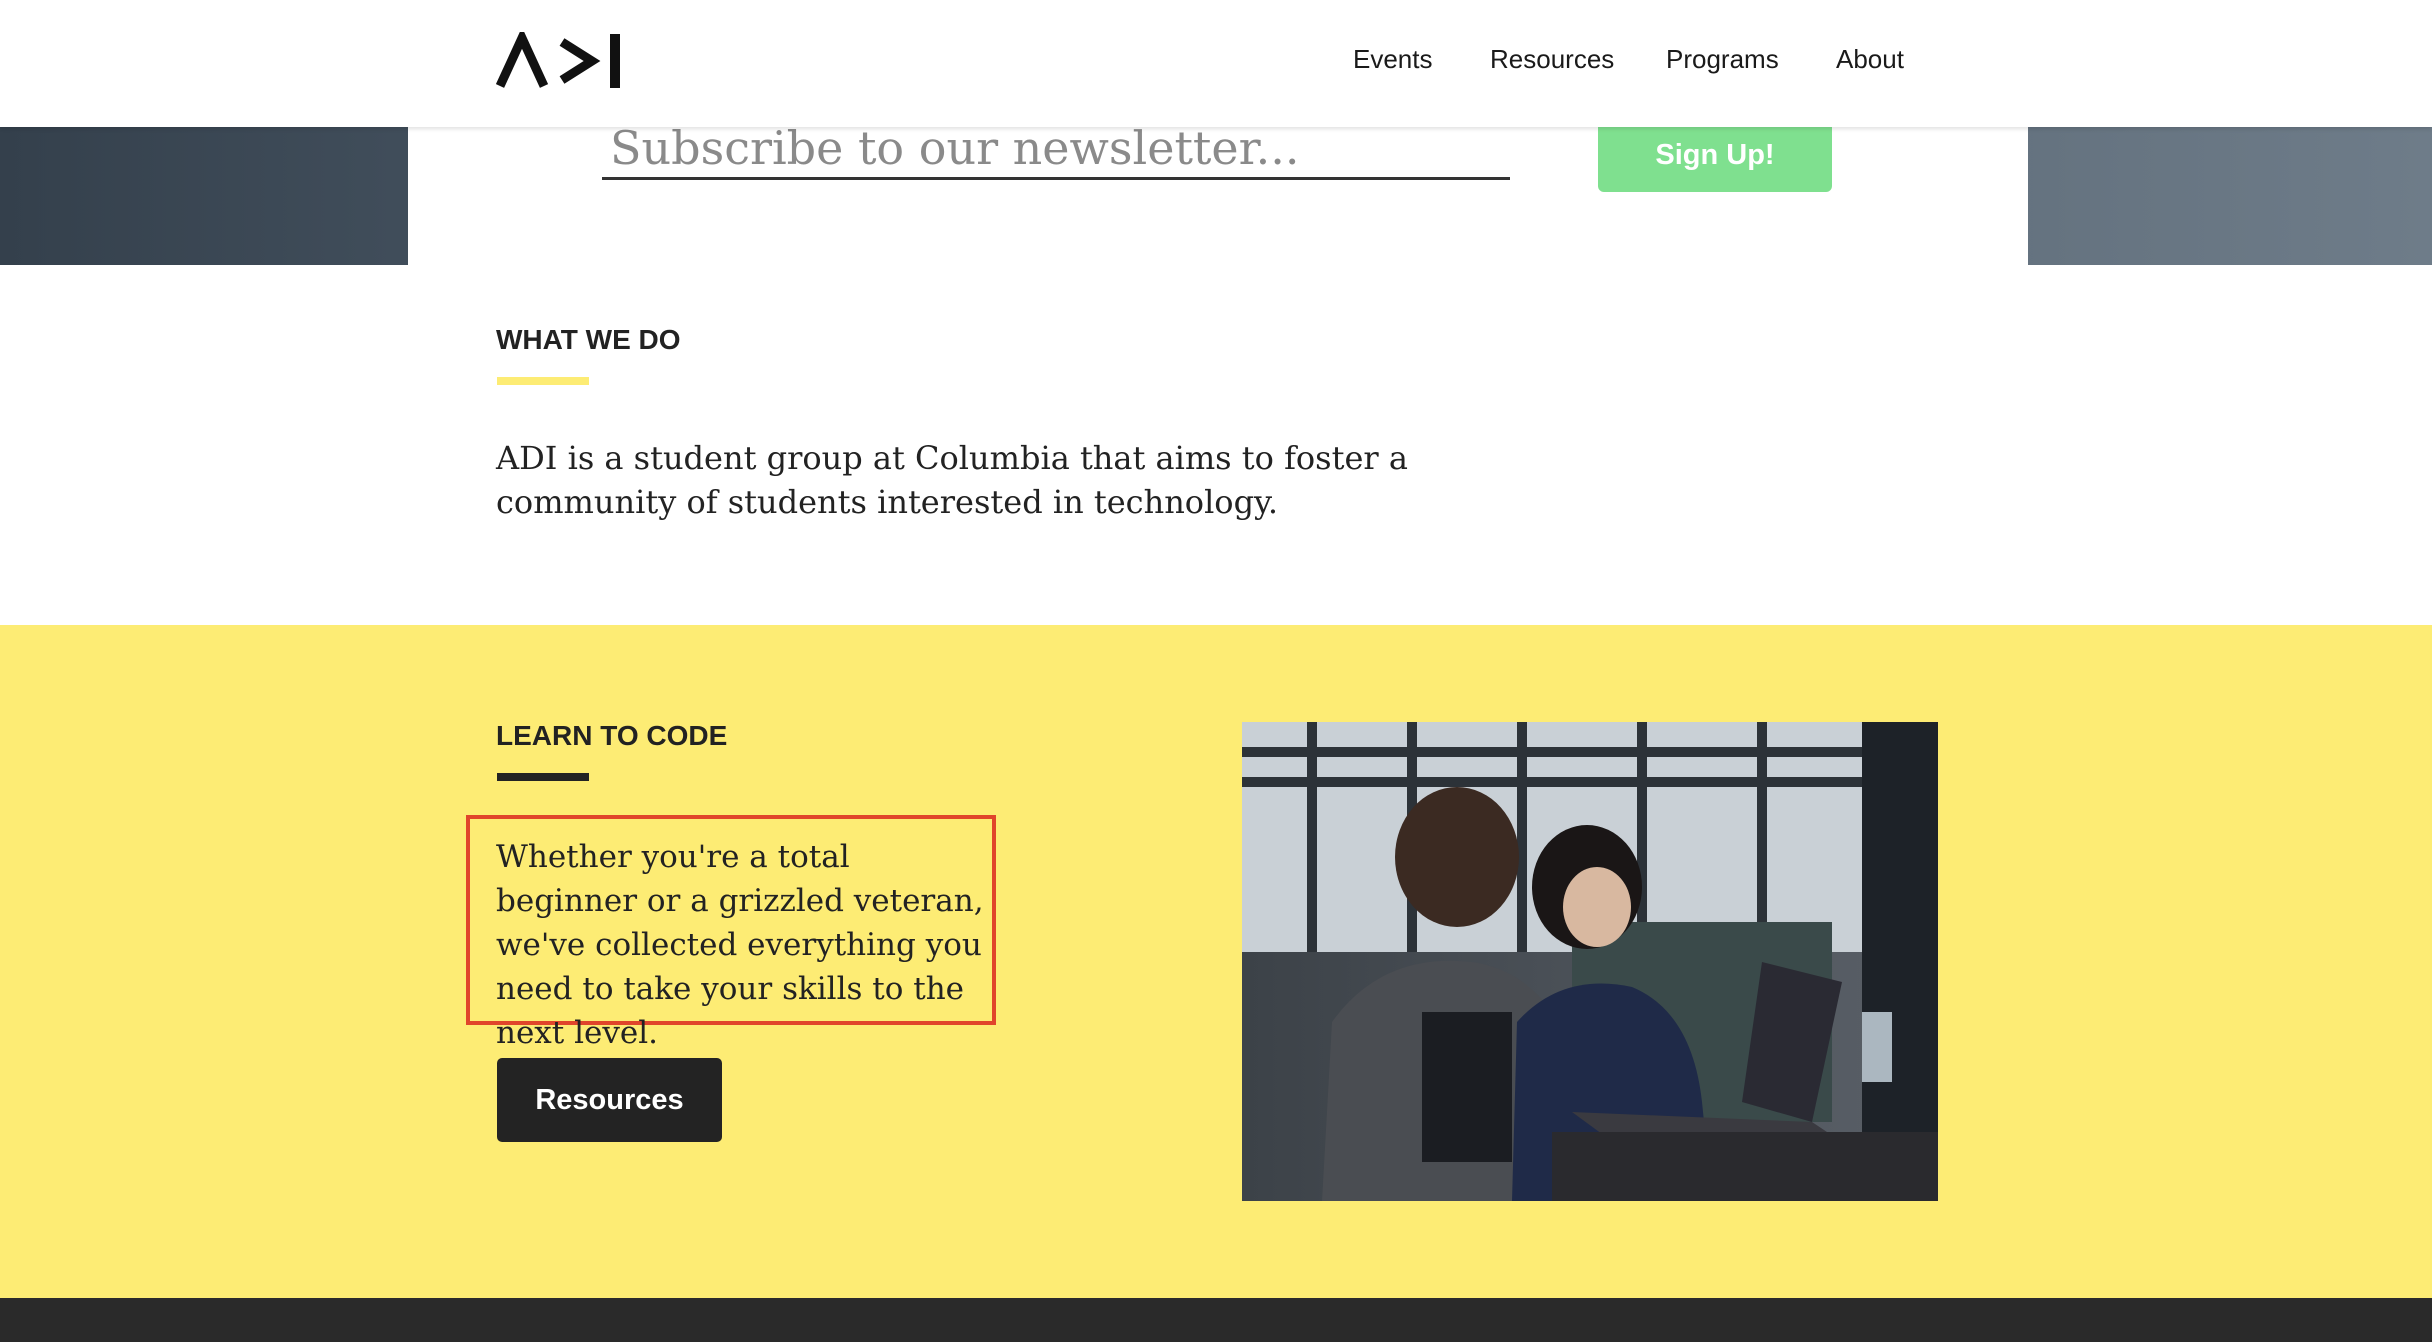  Describe the element at coordinates (543, 777) in the screenshot. I see `learn-to-code-underline` at that location.